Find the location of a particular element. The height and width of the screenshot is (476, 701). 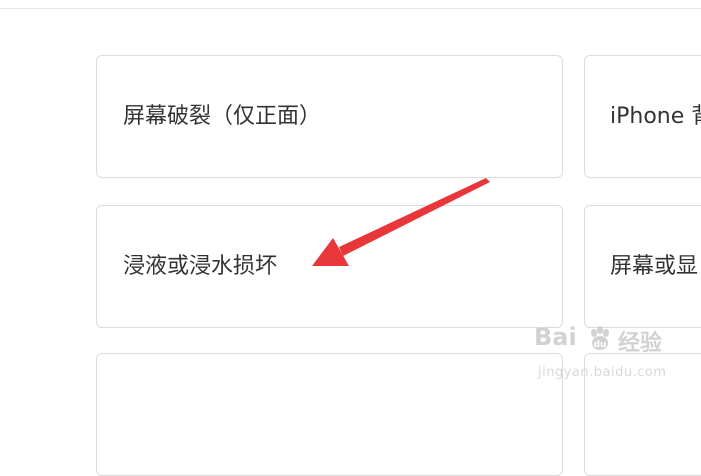

paw-icon: du is located at coordinates (600, 338).